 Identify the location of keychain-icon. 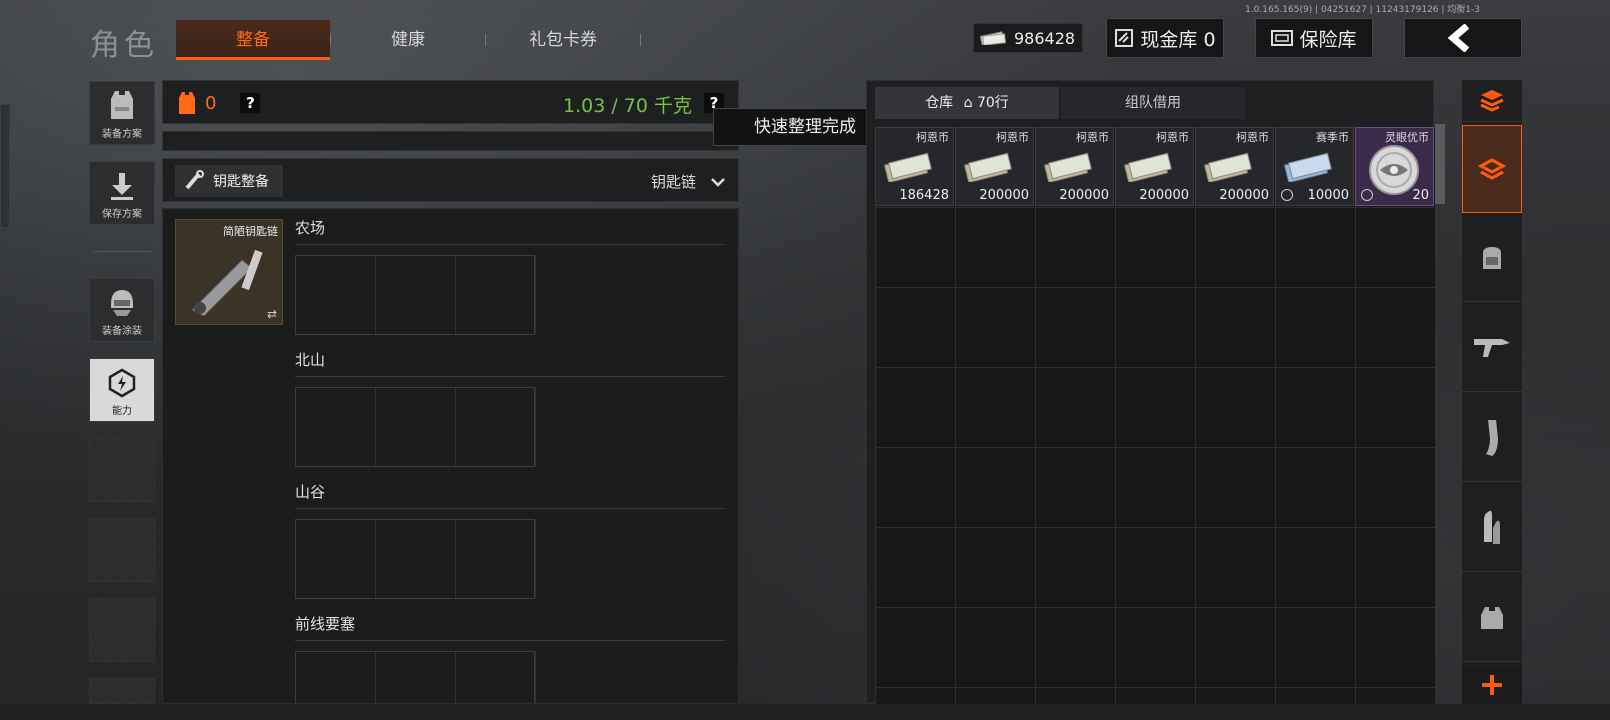
(227, 283).